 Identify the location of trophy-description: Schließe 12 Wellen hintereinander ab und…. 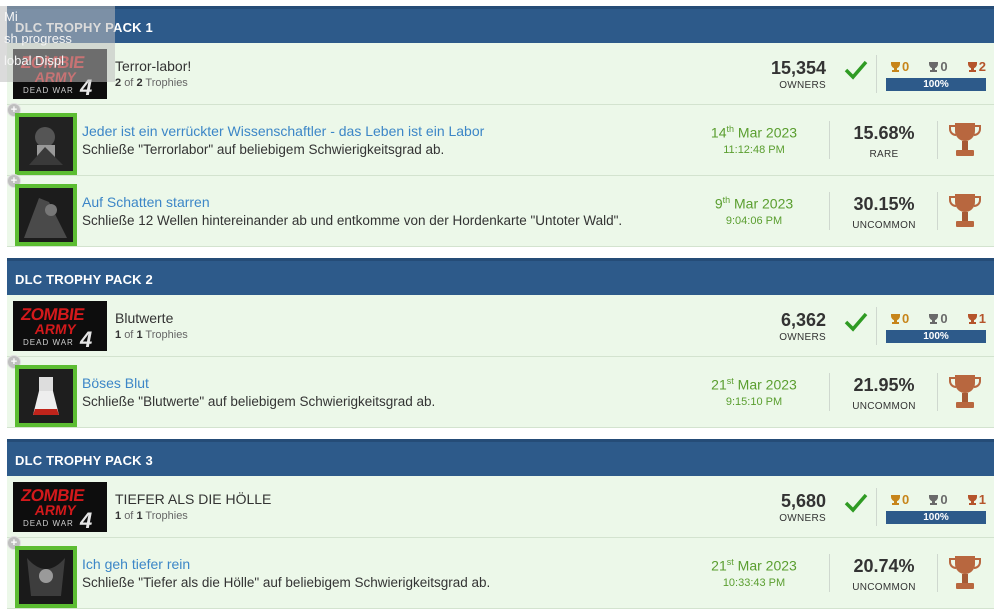
(352, 220).